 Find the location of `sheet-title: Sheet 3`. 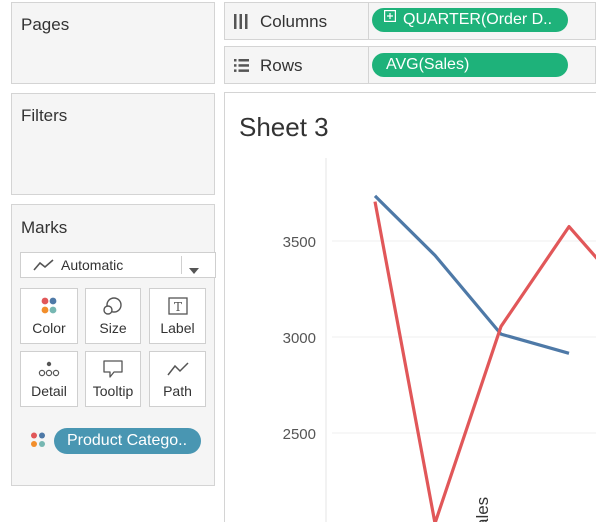

sheet-title: Sheet 3 is located at coordinates (284, 127).